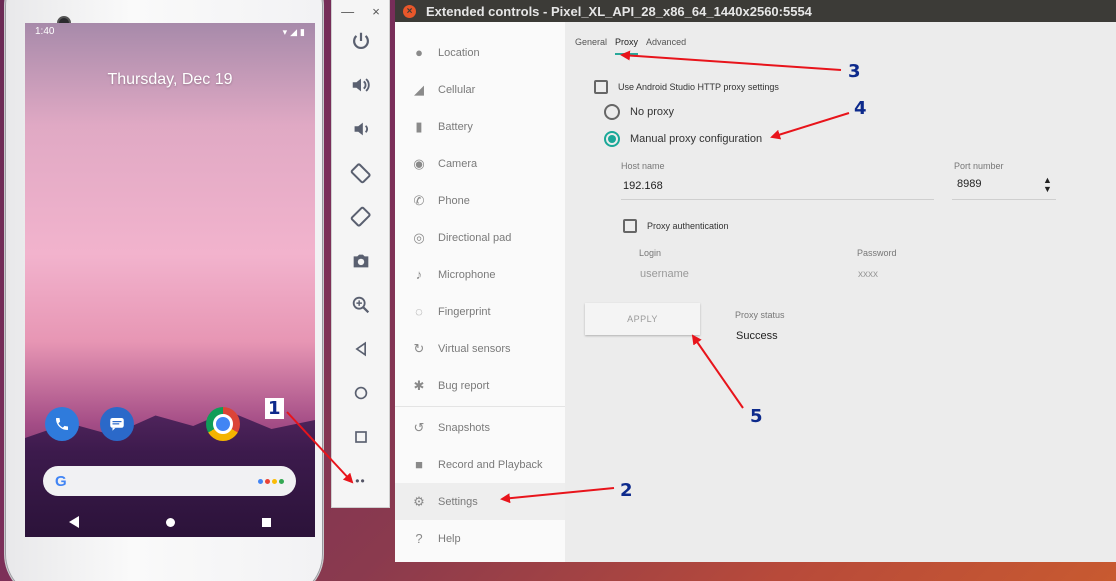 The width and height of the screenshot is (1116, 581). Describe the element at coordinates (285, 31) in the screenshot. I see `wifi-icon: ▾` at that location.